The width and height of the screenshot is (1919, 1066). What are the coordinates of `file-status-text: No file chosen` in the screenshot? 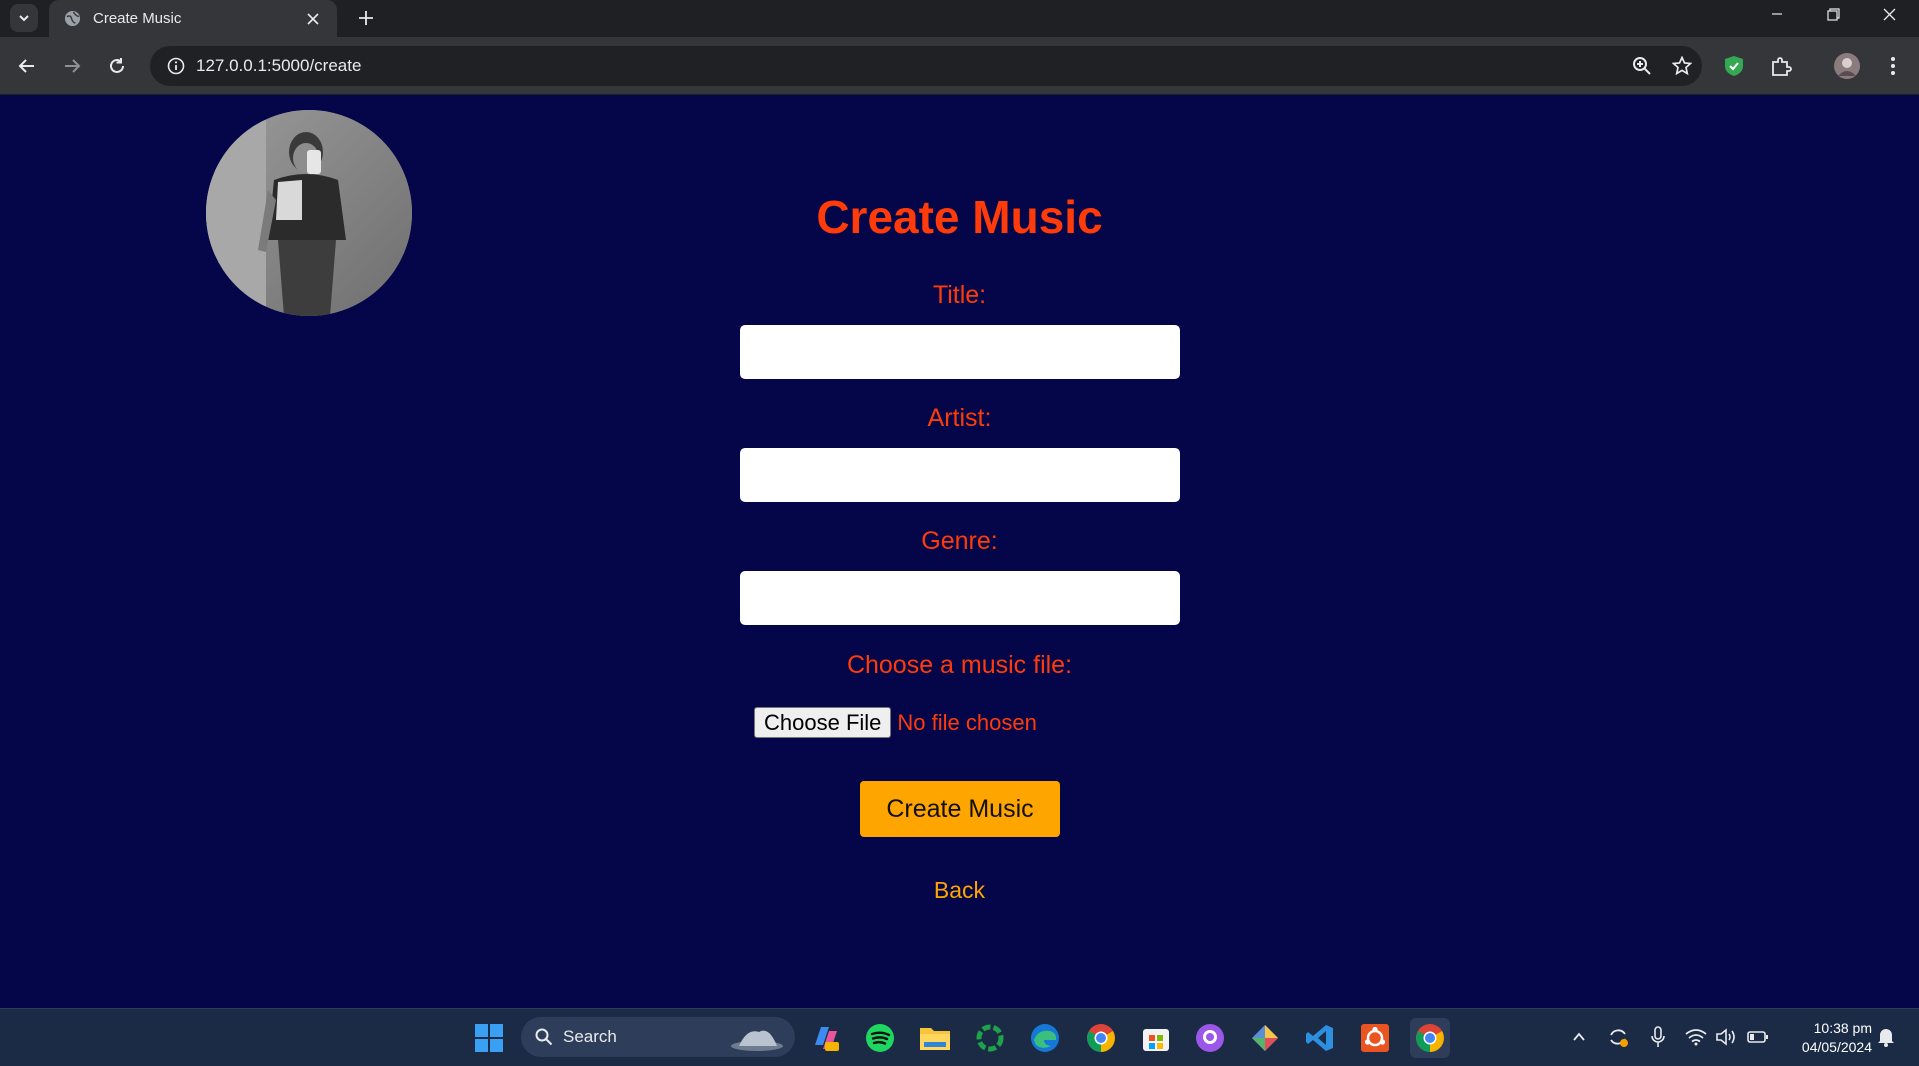 It's located at (967, 722).